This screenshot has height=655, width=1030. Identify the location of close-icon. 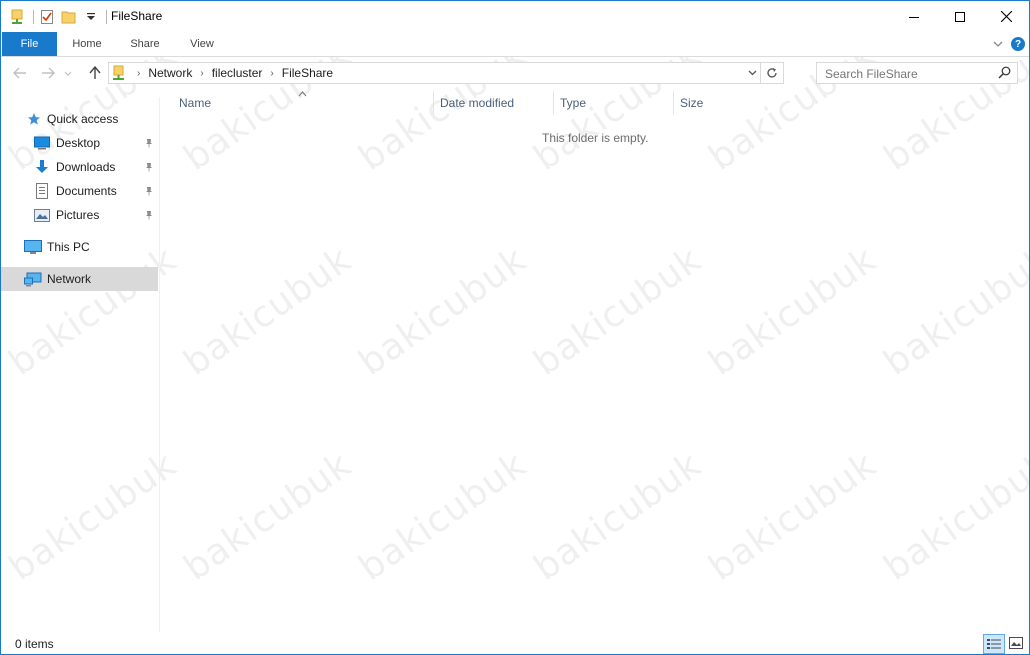
(1006, 16).